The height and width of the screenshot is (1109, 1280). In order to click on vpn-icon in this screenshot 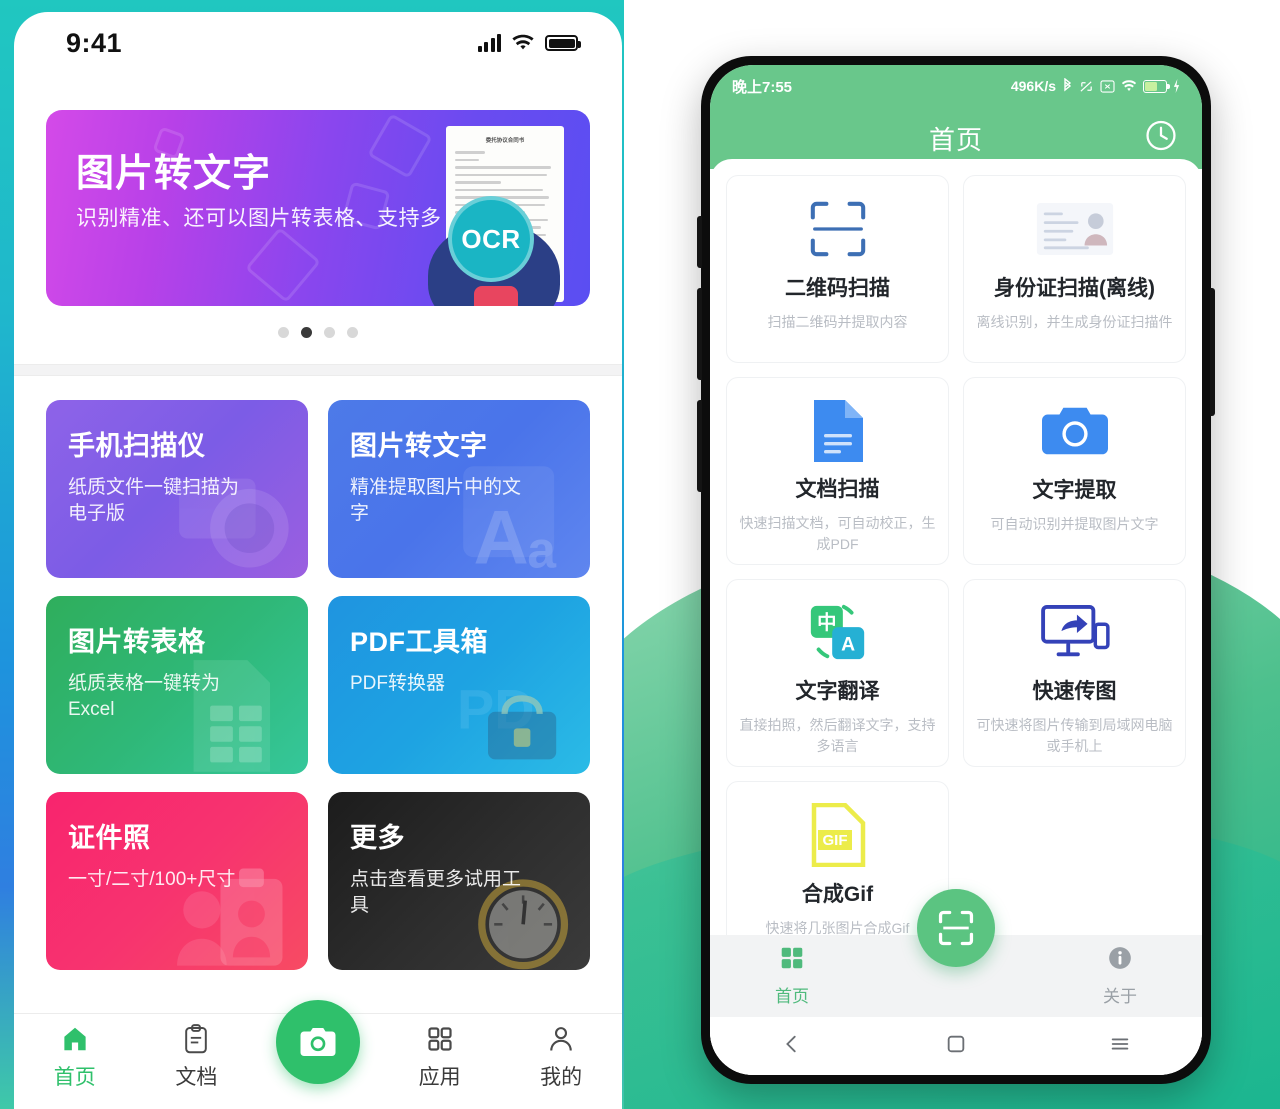, I will do `click(1086, 86)`.